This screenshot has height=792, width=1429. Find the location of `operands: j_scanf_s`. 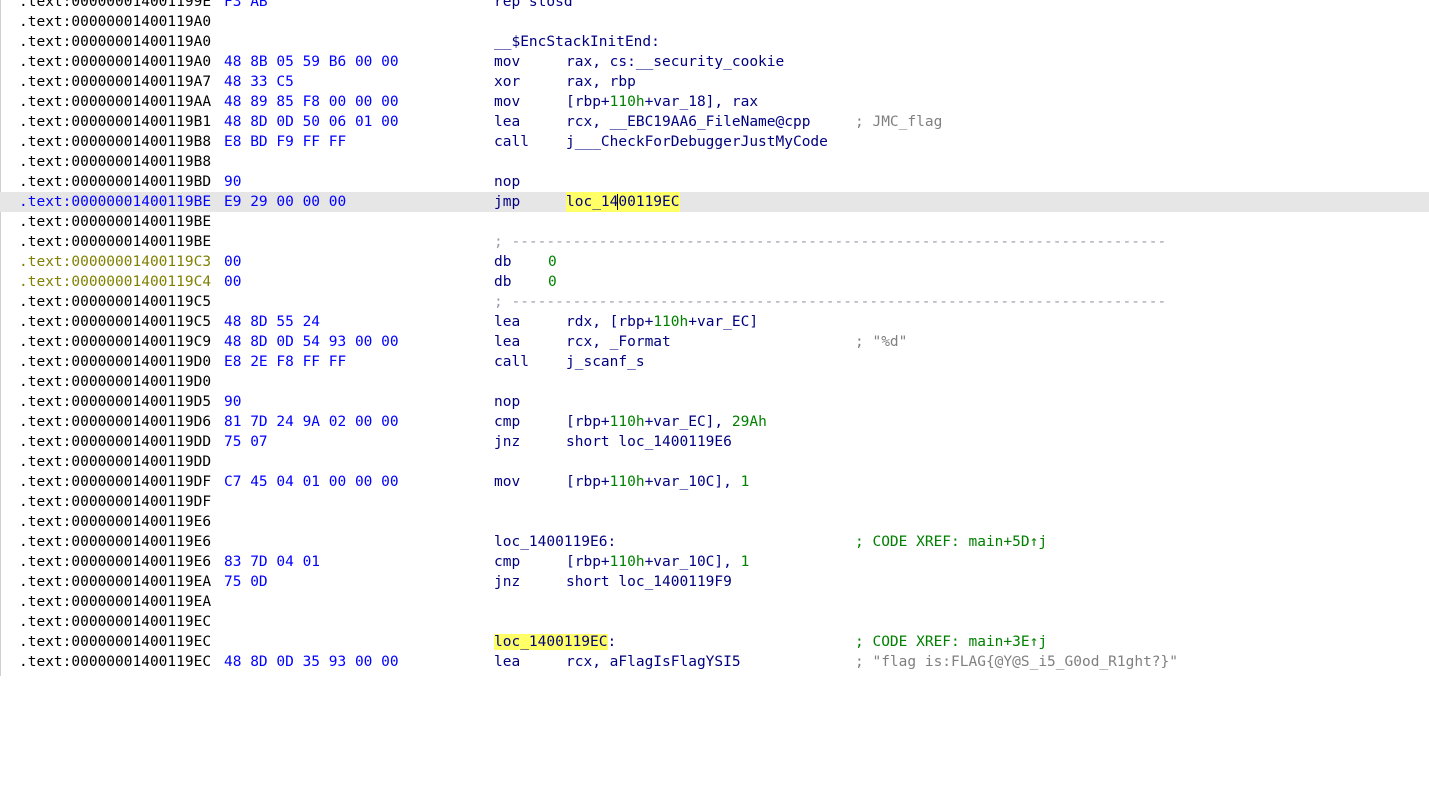

operands: j_scanf_s is located at coordinates (605, 362).